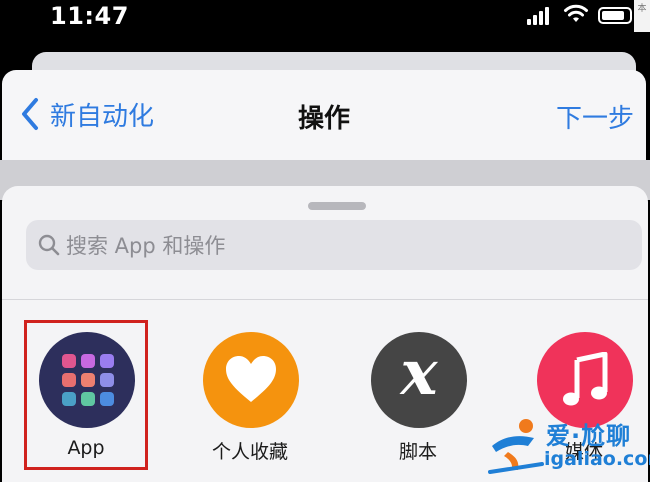 Image resolution: width=650 pixels, height=482 pixels. I want to click on sheet-grabber-handle, so click(337, 206).